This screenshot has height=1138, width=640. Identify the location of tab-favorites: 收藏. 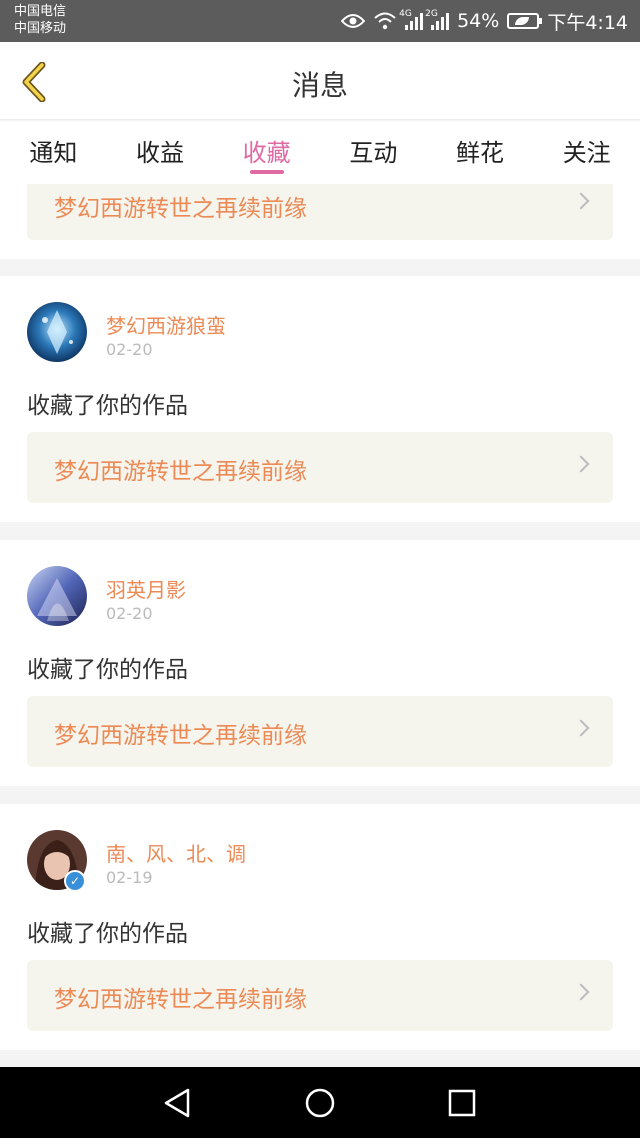
(266, 152).